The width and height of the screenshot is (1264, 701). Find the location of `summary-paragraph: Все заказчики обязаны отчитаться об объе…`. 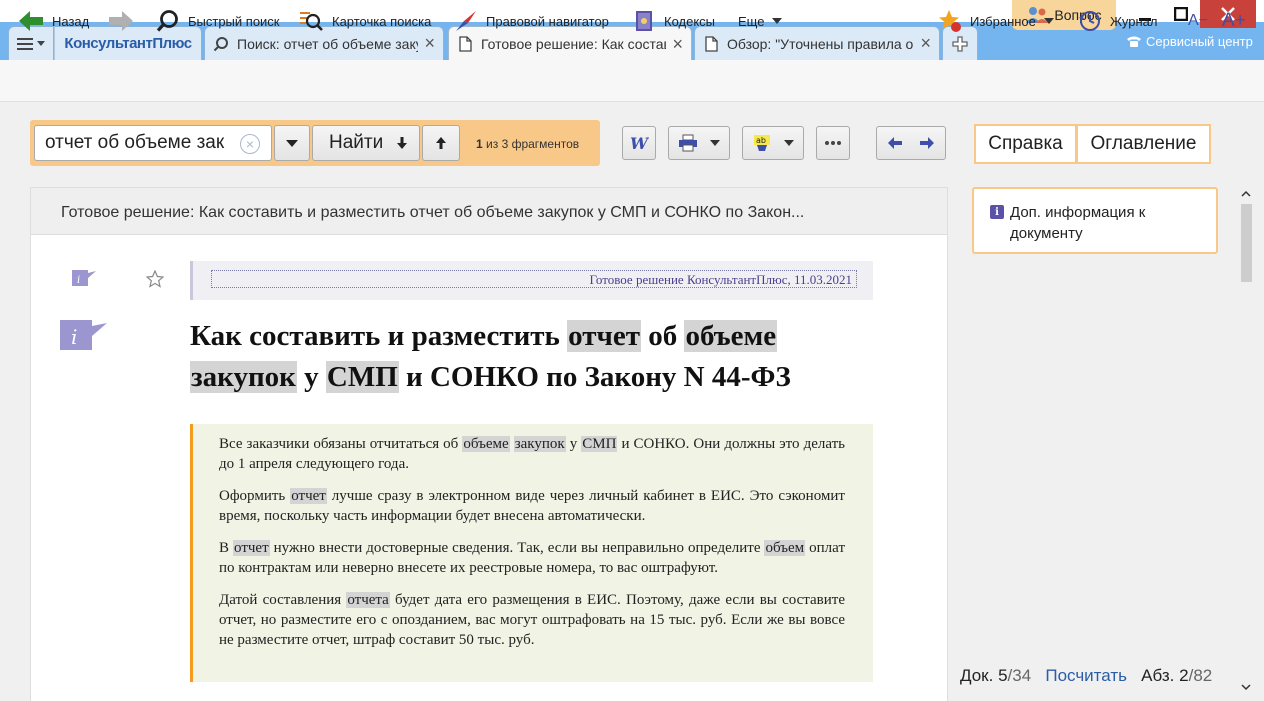

summary-paragraph: Все заказчики обязаны отчитаться об объе… is located at coordinates (532, 454).